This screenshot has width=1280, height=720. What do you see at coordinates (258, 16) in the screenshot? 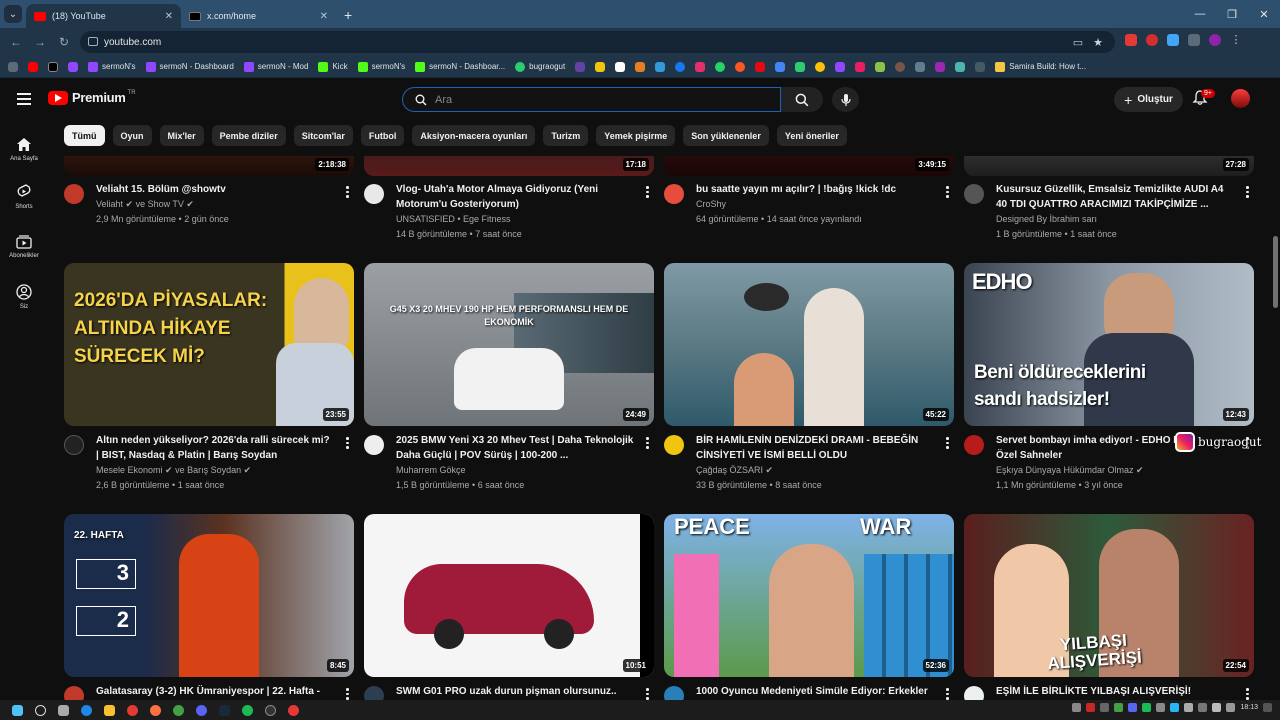
I see `browser-tab-x: x.com/home ✕` at bounding box center [258, 16].